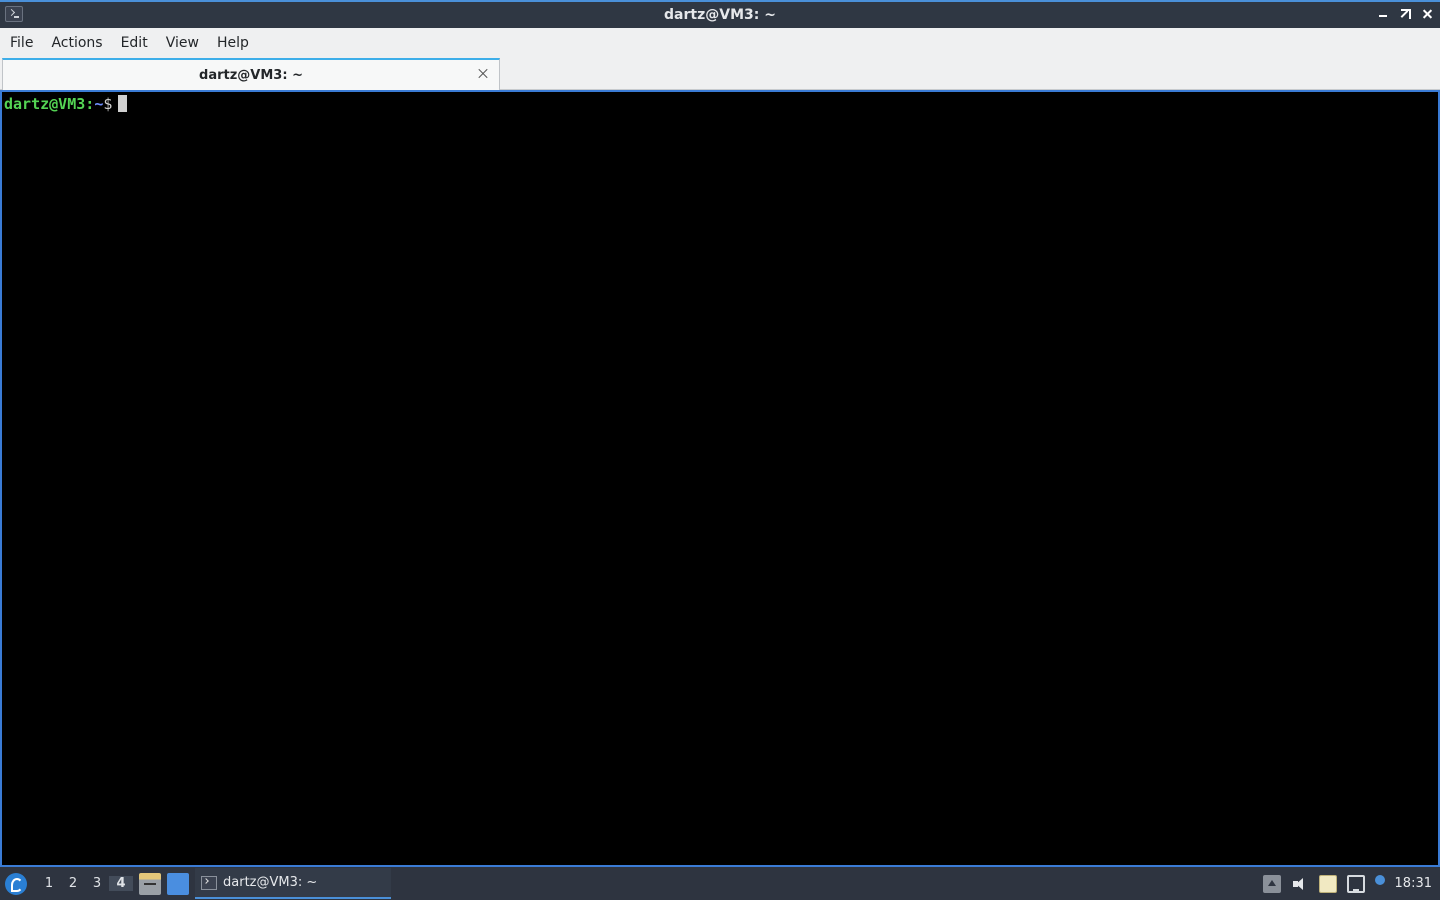 The width and height of the screenshot is (1440, 900). Describe the element at coordinates (73, 883) in the screenshot. I see `desktop-2: 2` at that location.